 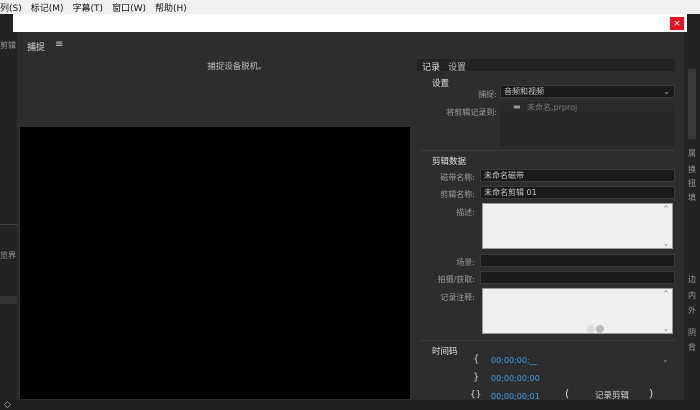 What do you see at coordinates (440, 83) in the screenshot?
I see `settings-section-title: 设置` at bounding box center [440, 83].